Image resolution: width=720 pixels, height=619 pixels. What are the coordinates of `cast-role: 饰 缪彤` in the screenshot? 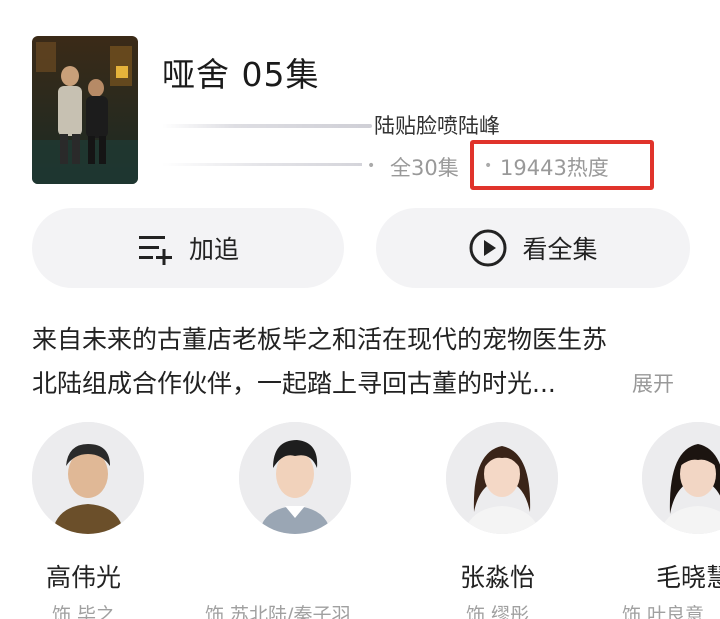 It's located at (498, 611).